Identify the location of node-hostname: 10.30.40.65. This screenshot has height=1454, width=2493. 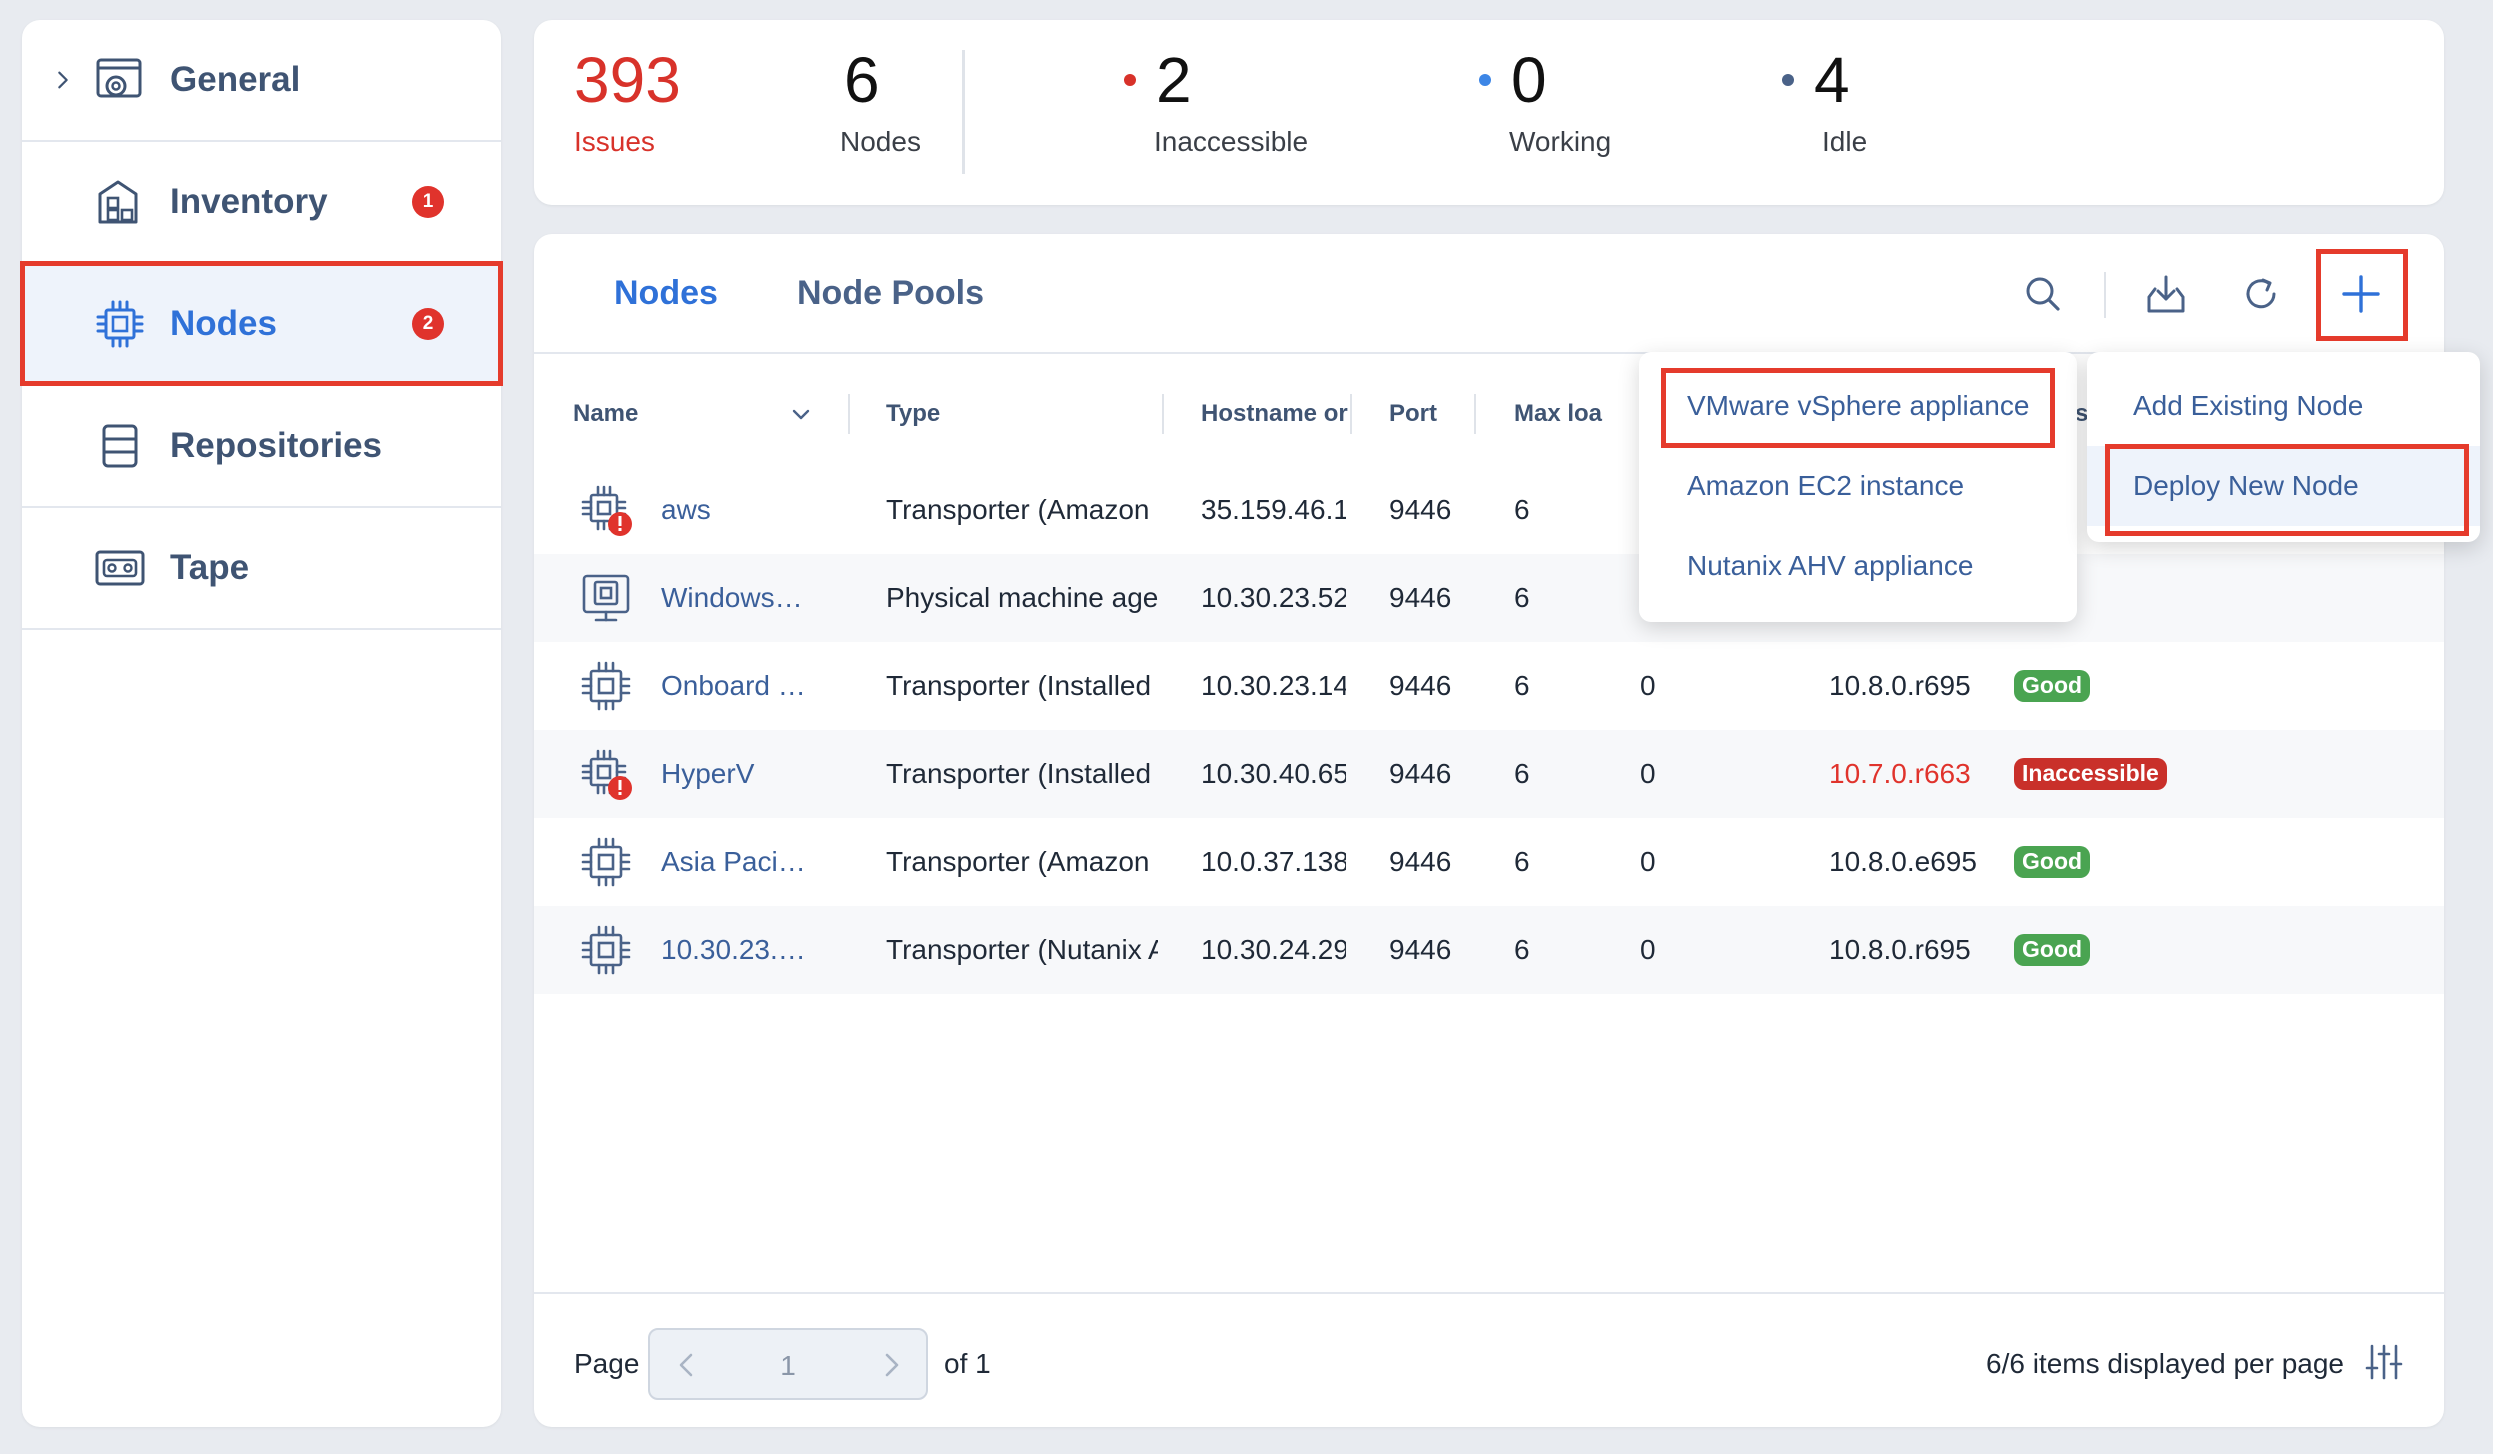
(1273, 773).